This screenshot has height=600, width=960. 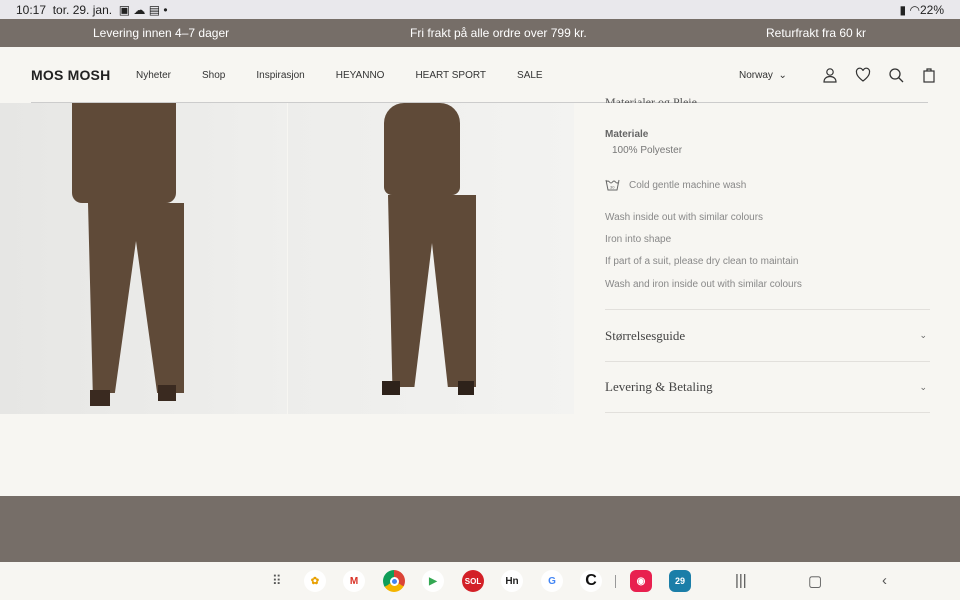 What do you see at coordinates (143, 9) in the screenshot?
I see `notification-icons: ▣ ☁ ▤ •` at bounding box center [143, 9].